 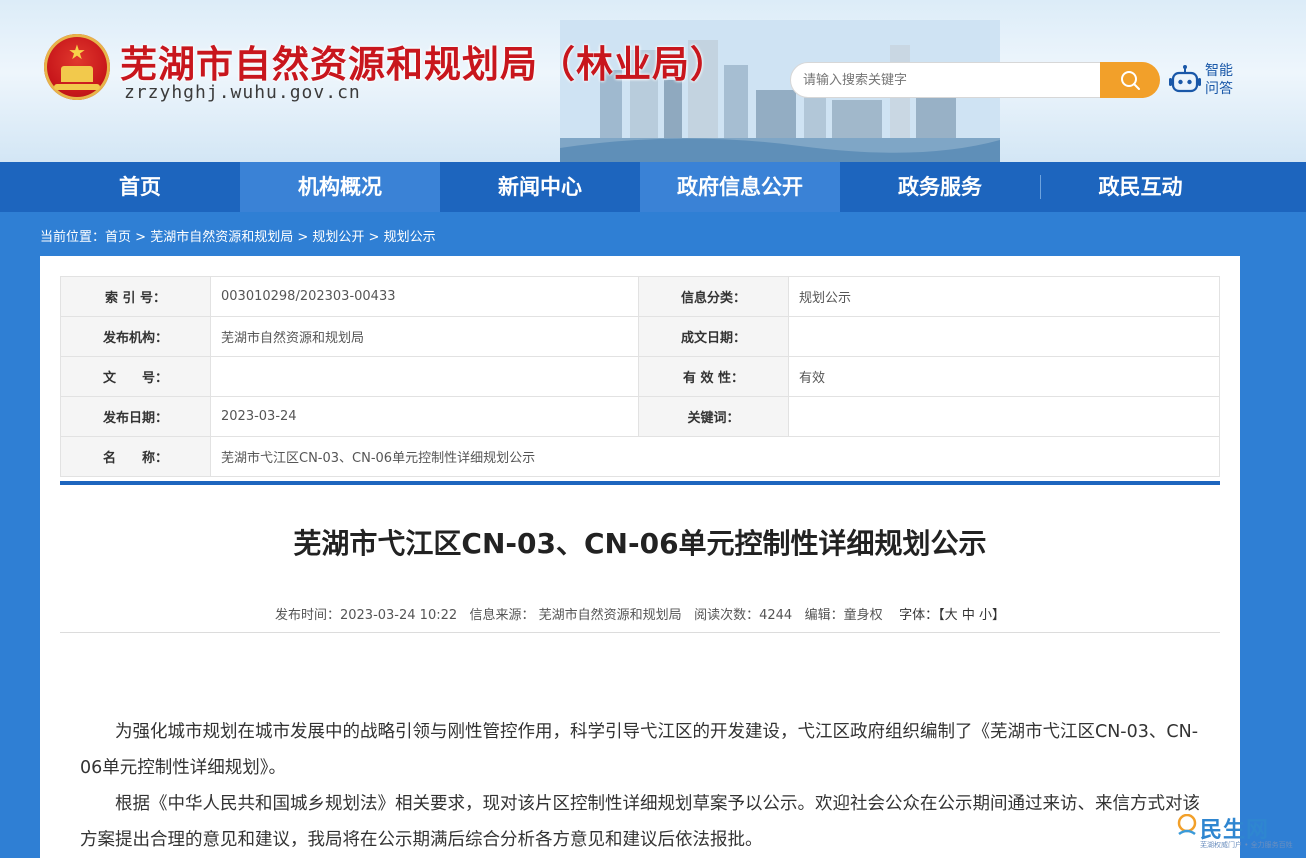 I want to click on index-number-label: 索 引 号：, so click(x=135, y=296).